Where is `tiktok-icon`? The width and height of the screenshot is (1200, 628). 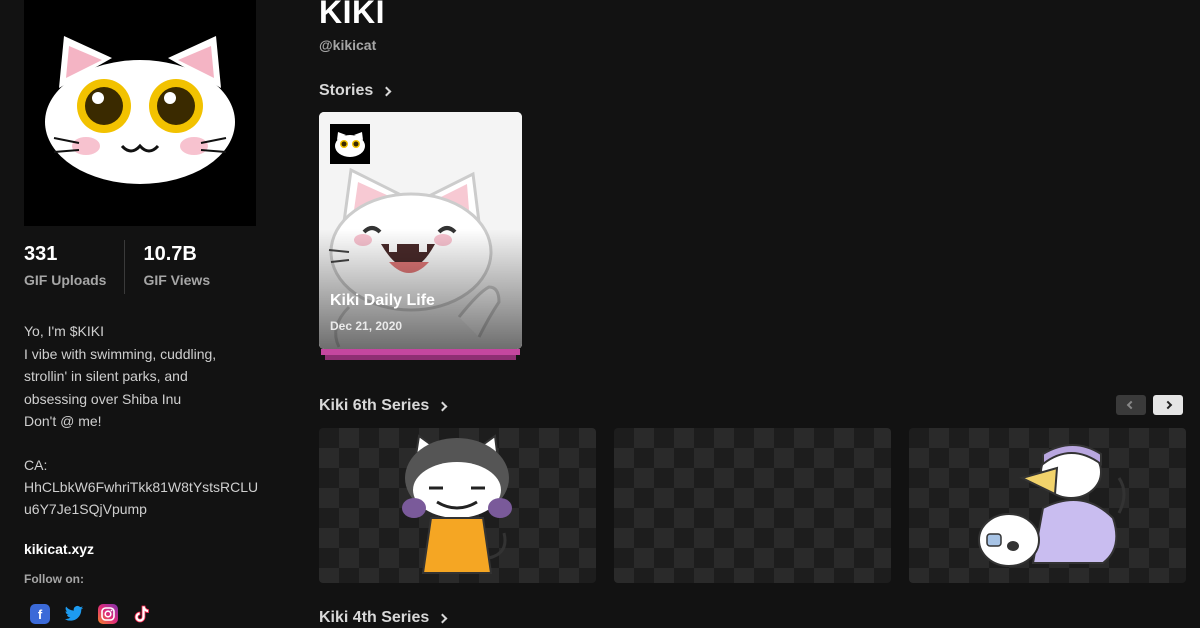
tiktok-icon is located at coordinates (142, 614).